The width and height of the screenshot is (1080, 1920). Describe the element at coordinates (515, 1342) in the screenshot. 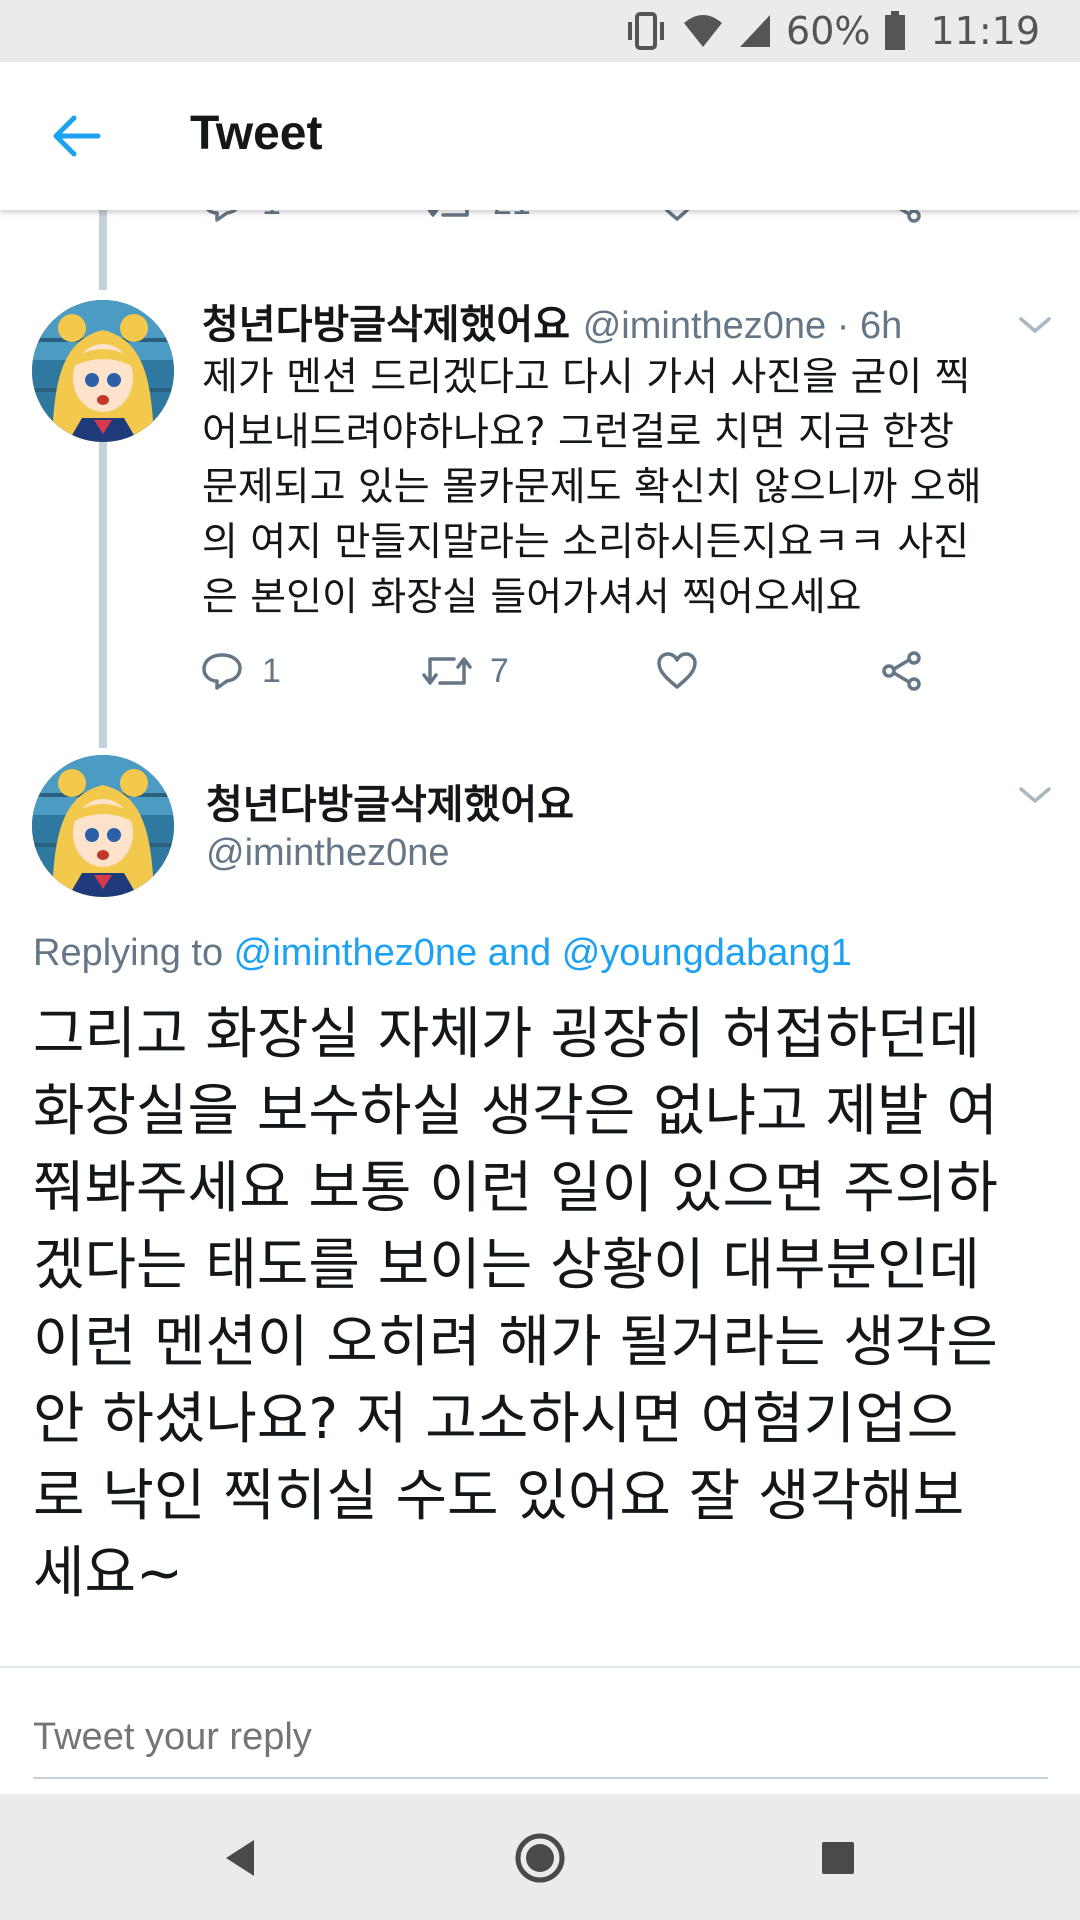

I see `tweet-text-line: 이런 멘션이 오히려 해가 될거라는 생각은` at that location.